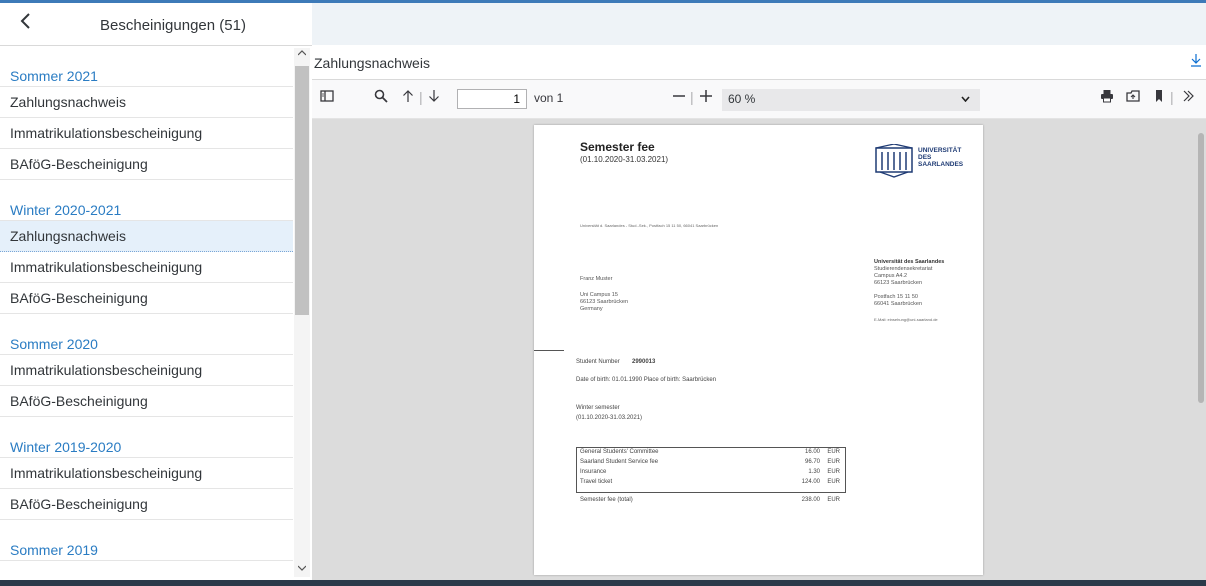  I want to click on sidebar-toggle-icon, so click(327, 97).